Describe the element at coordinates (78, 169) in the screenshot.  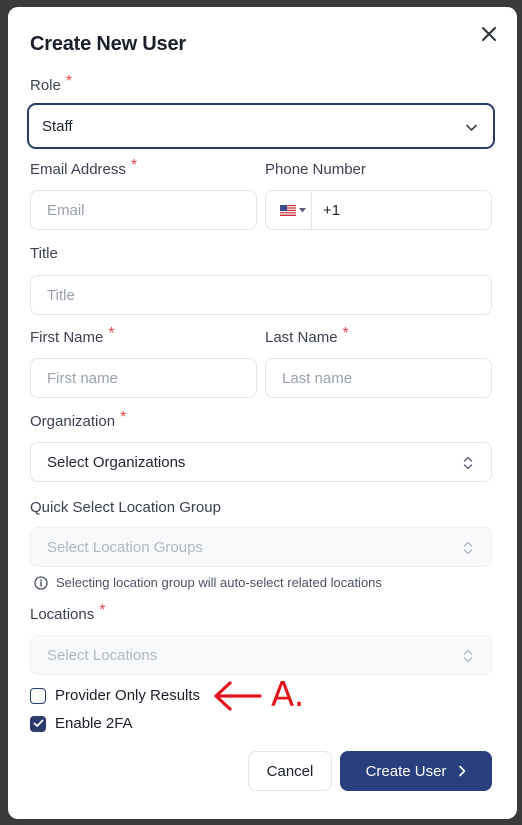
I see `email-label-text: Email Address` at that location.